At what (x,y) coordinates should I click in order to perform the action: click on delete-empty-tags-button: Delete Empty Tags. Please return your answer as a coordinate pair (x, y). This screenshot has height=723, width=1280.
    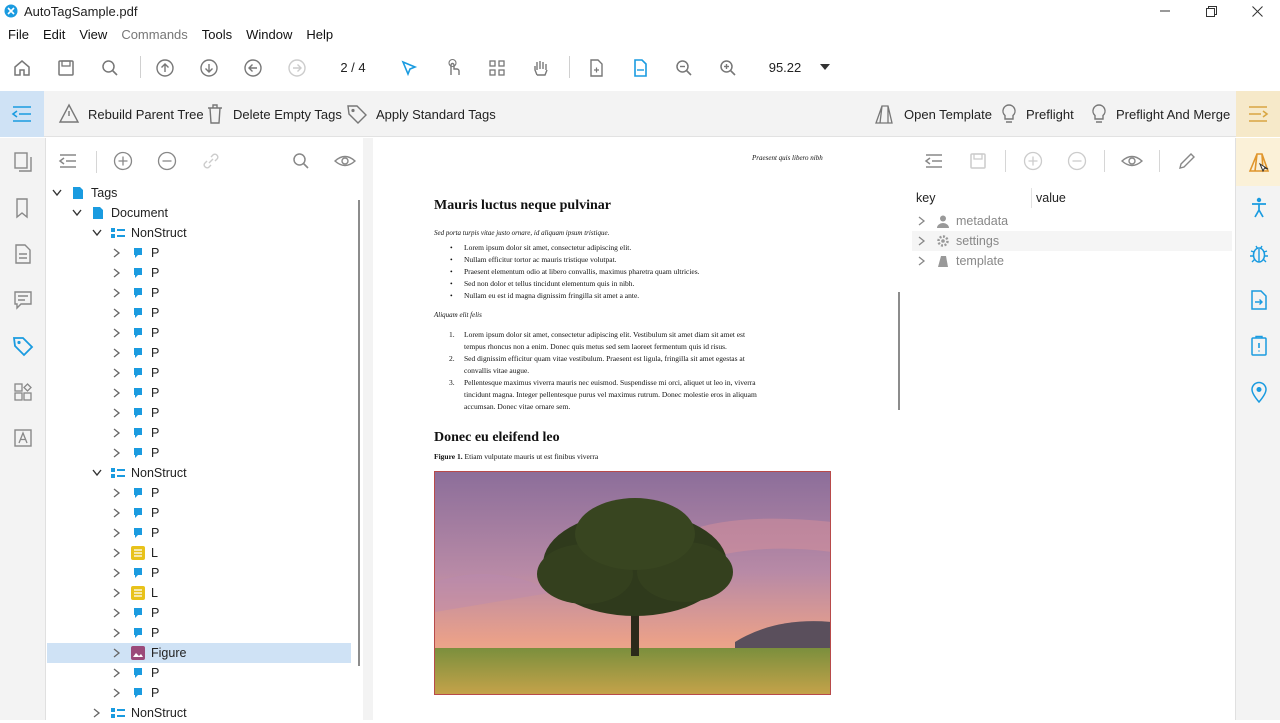
    Looking at the image, I should click on (273, 114).